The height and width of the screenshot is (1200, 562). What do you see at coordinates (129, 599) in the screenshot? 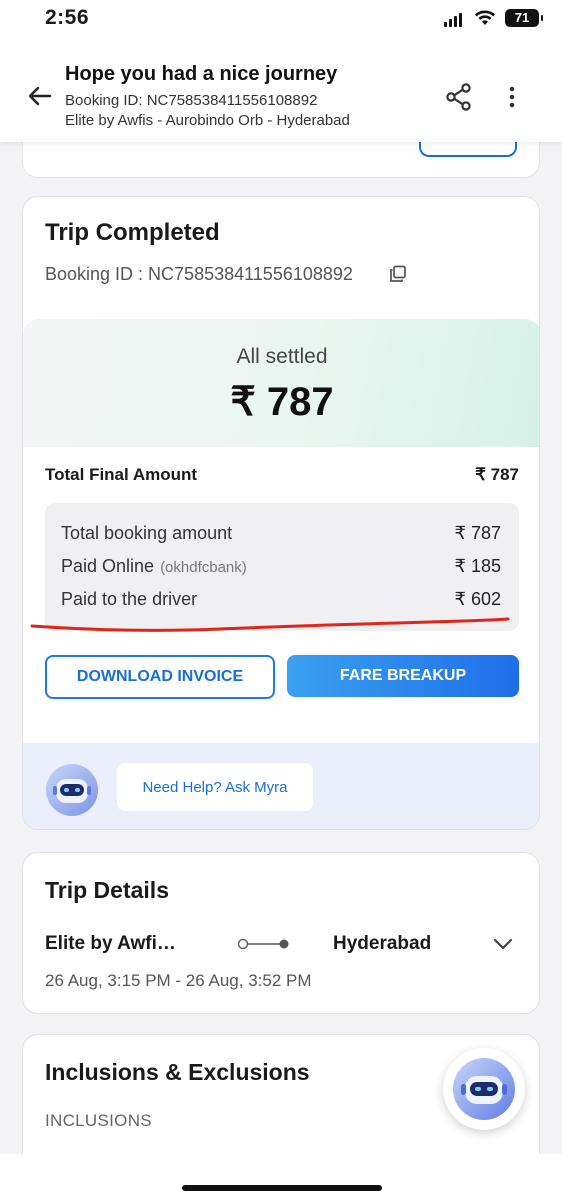
I see `breakdown-label: Paid to the driver` at bounding box center [129, 599].